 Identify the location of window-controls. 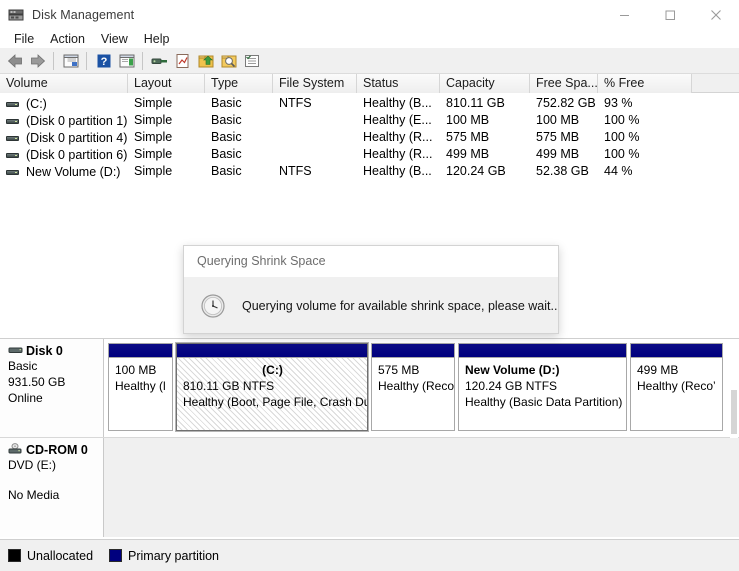
(670, 15).